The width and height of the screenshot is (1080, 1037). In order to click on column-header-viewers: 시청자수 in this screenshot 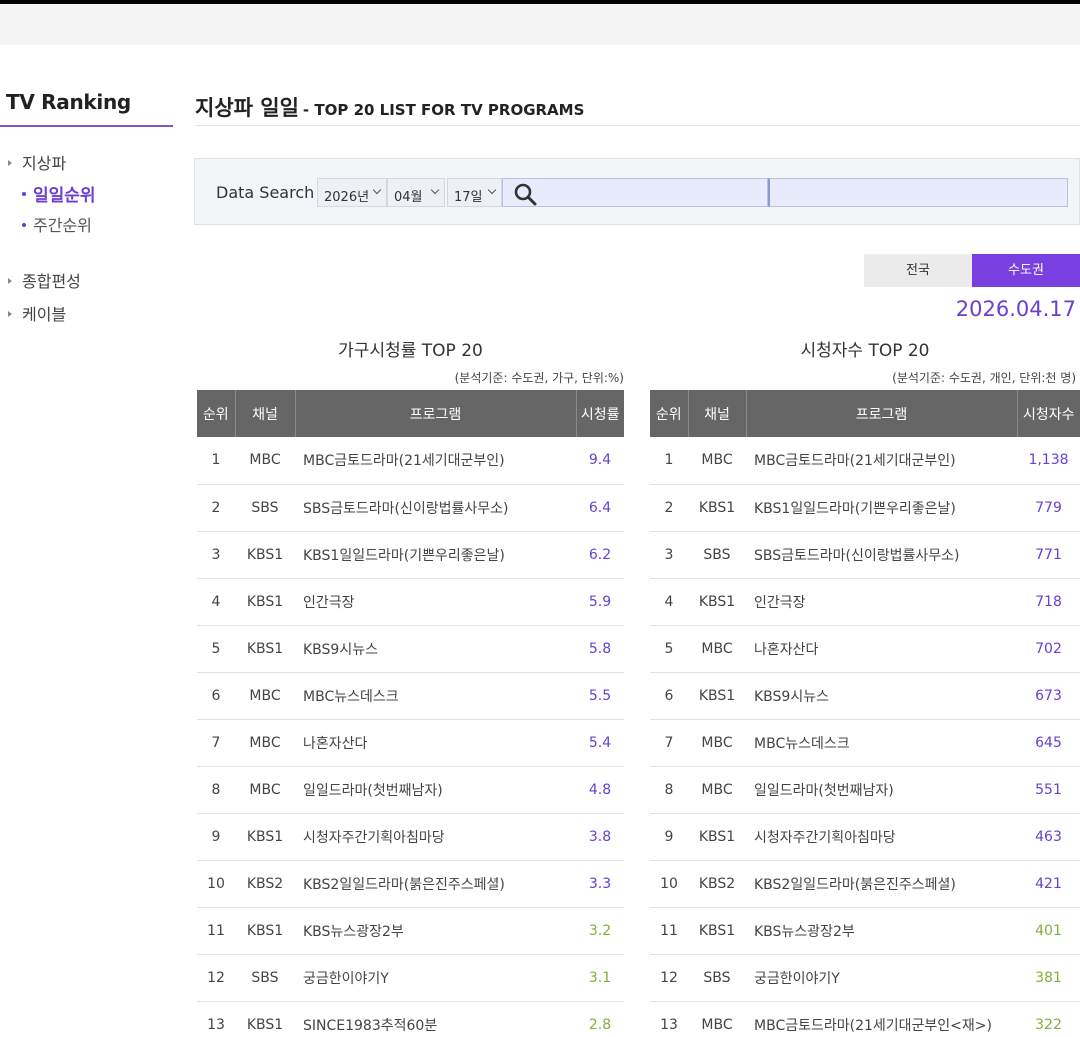, I will do `click(1048, 413)`.